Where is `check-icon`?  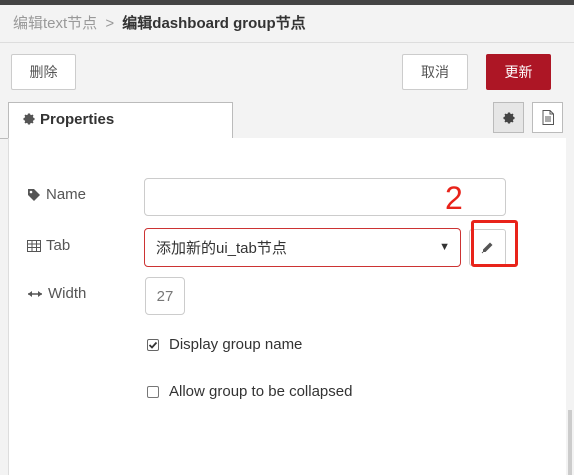
check-icon is located at coordinates (153, 345).